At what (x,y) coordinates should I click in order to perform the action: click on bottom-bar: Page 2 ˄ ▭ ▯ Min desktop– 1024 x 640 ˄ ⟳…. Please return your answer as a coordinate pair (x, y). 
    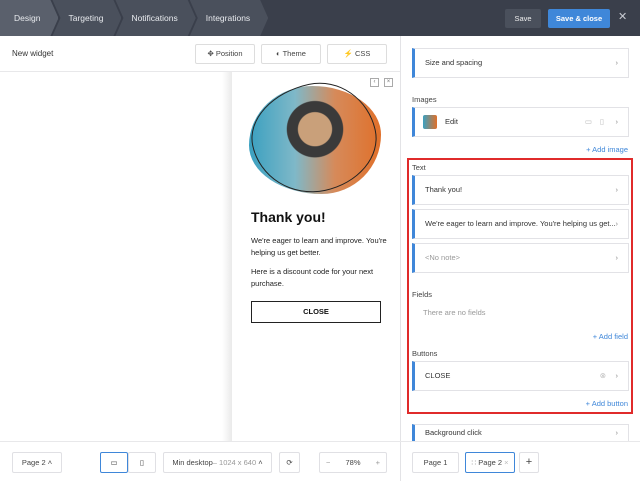
    Looking at the image, I should click on (320, 461).